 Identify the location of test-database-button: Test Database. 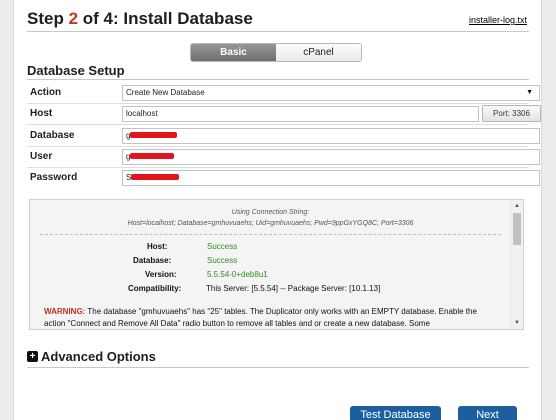
(395, 413).